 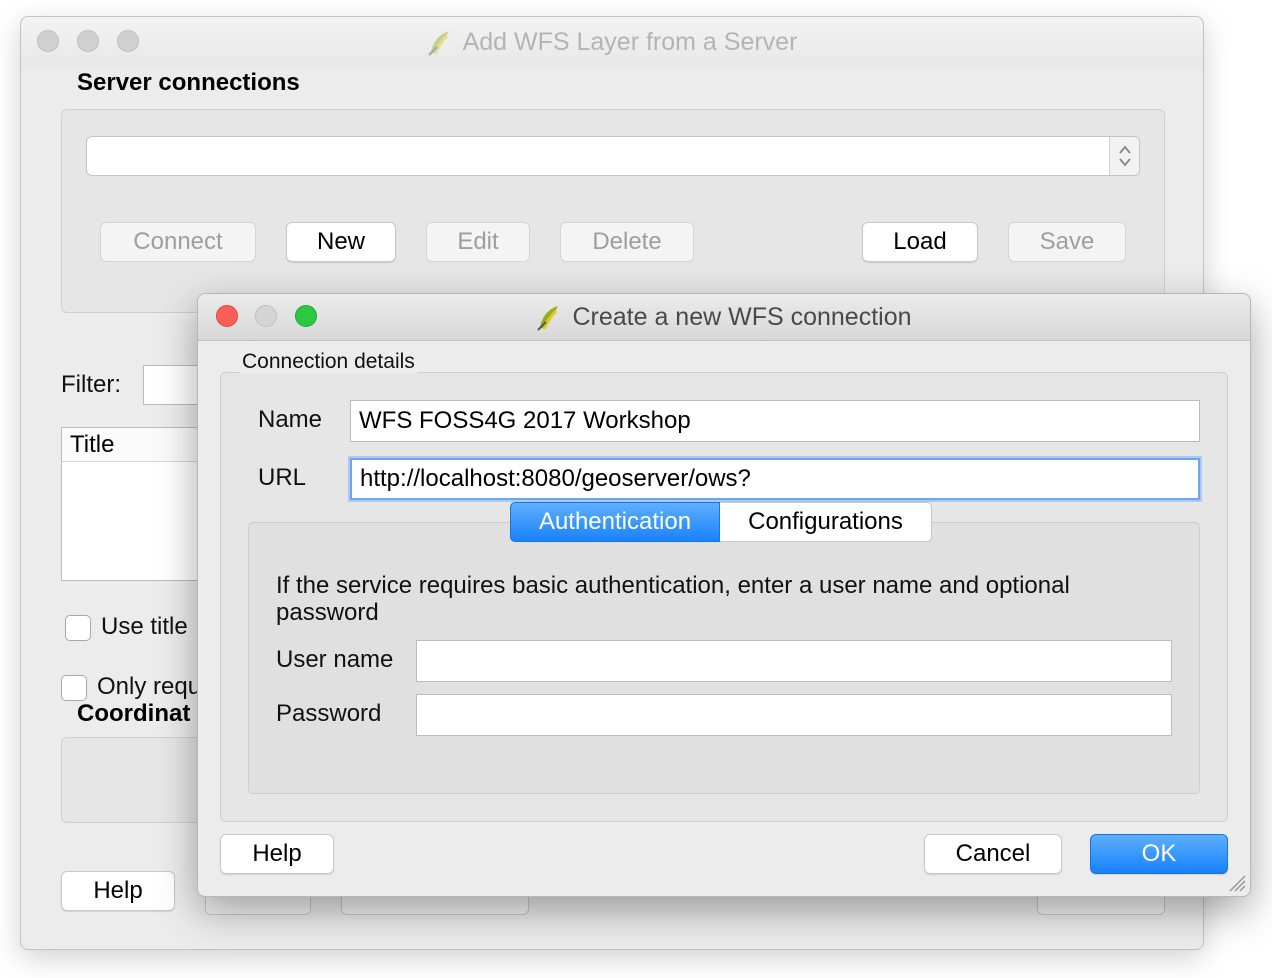 I want to click on window-title: Add WFS Layer from a Server, so click(x=630, y=41).